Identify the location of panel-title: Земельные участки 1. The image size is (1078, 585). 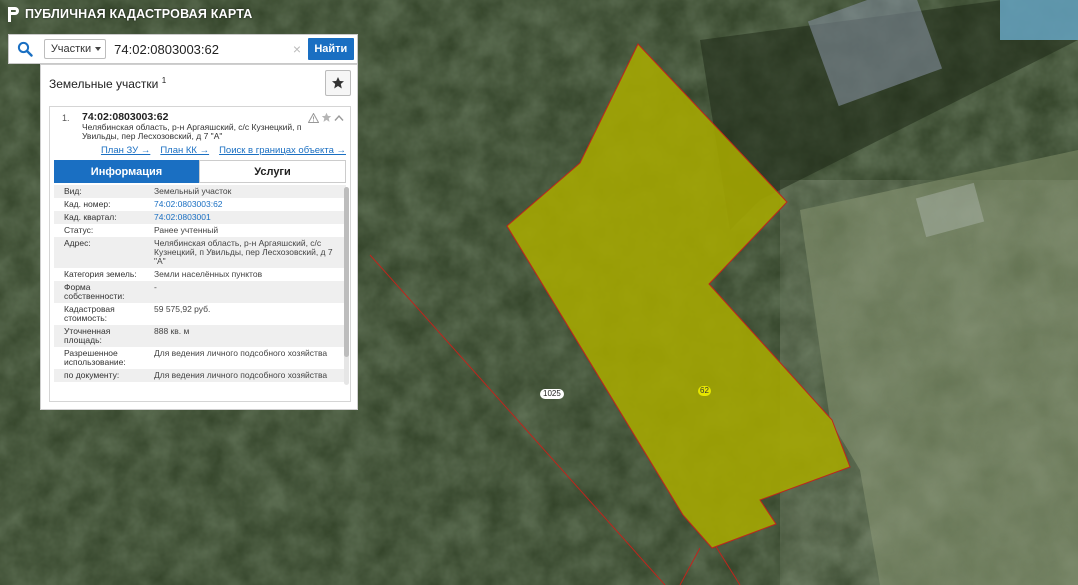
(107, 83).